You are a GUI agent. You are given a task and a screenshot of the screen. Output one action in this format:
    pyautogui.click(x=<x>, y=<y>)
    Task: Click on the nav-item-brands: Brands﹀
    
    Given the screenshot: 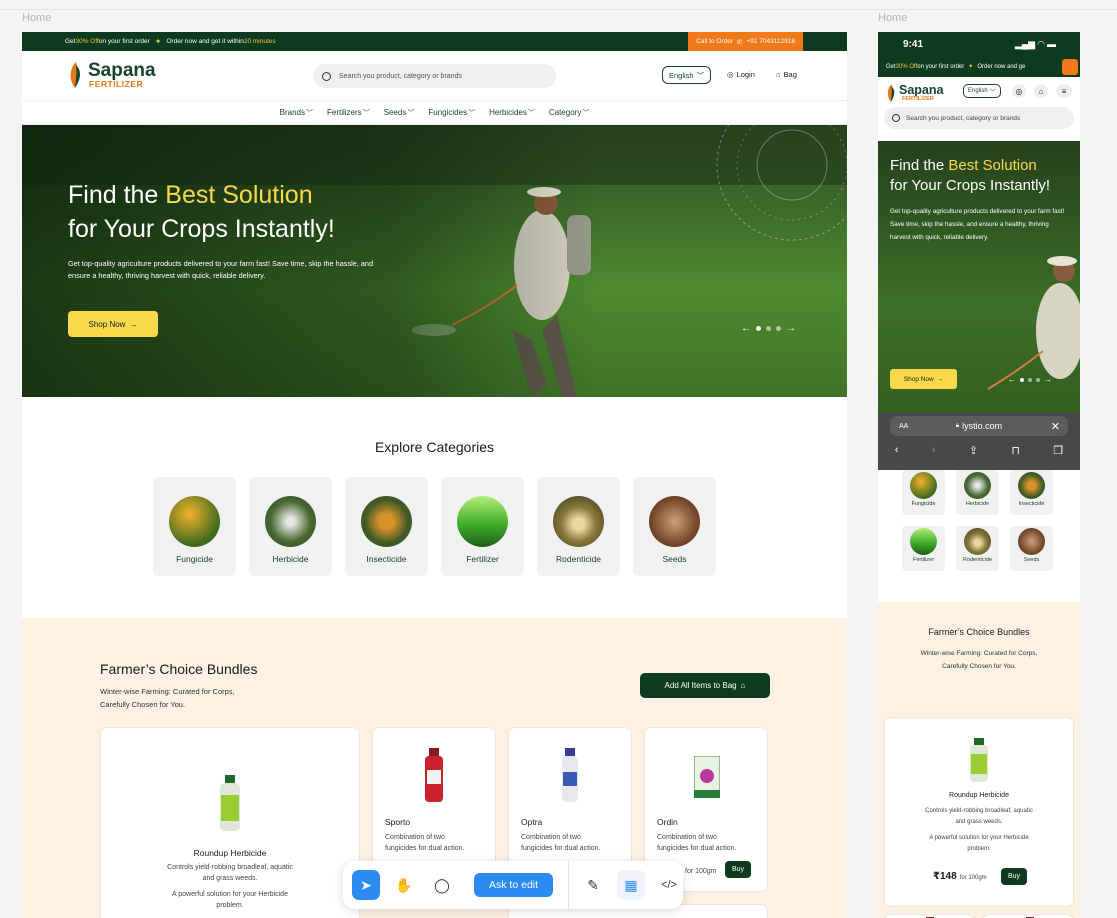 What is the action you would take?
    pyautogui.click(x=296, y=113)
    